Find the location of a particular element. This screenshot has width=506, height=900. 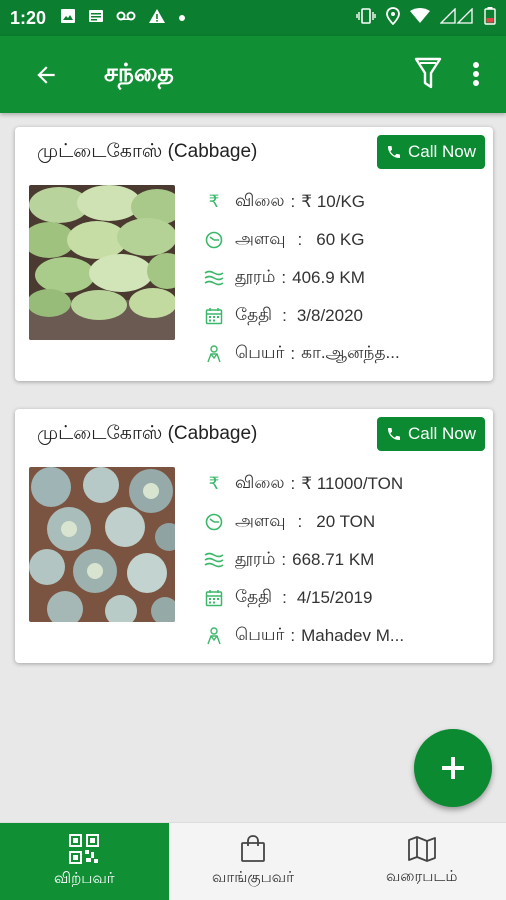

nav-item-buyer: வாங்குபவர் is located at coordinates (253, 861).